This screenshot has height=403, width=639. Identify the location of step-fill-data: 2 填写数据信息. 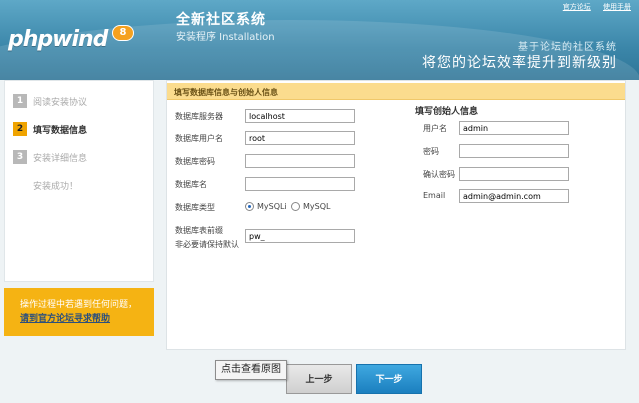
(81, 129).